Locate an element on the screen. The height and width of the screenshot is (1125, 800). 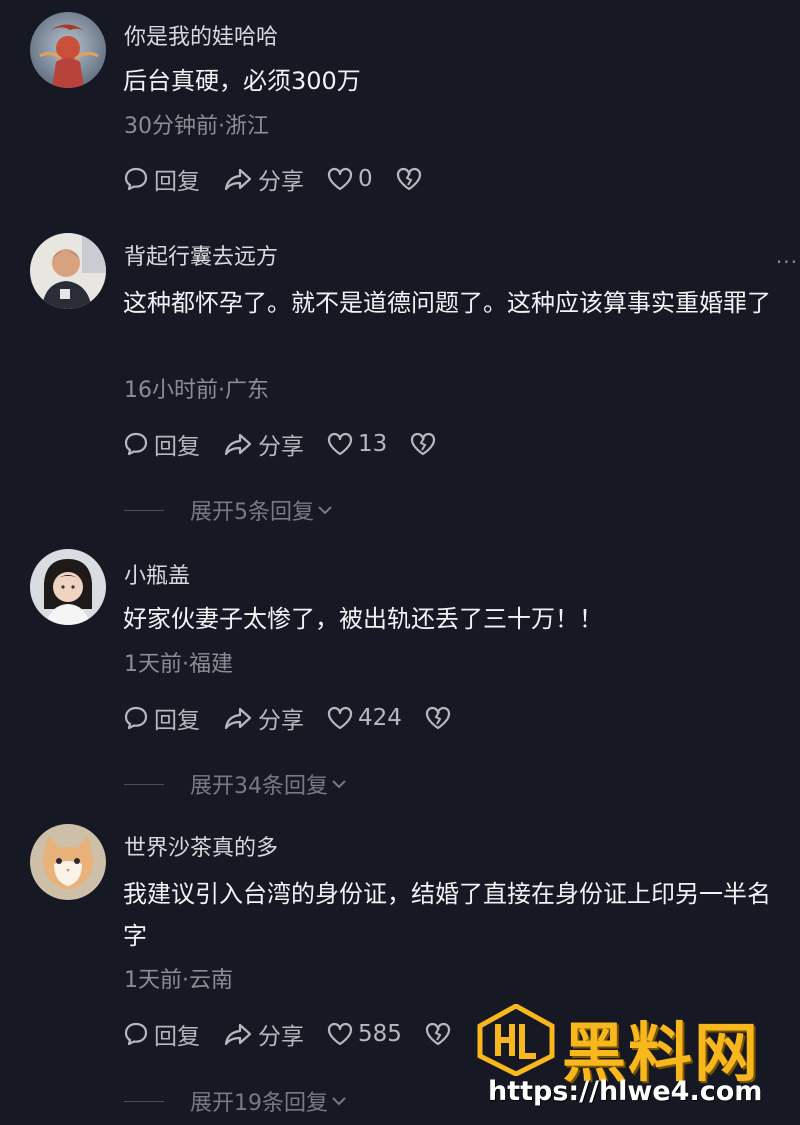
like-button: 585 is located at coordinates (364, 1034).